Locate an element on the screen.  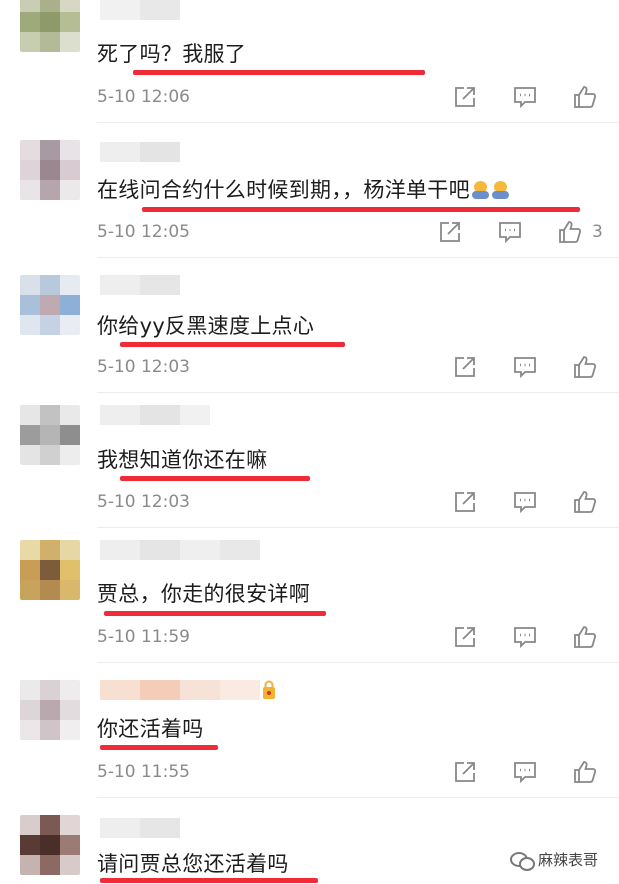
comment-text: 我想知道你还在嘛 is located at coordinates (182, 460).